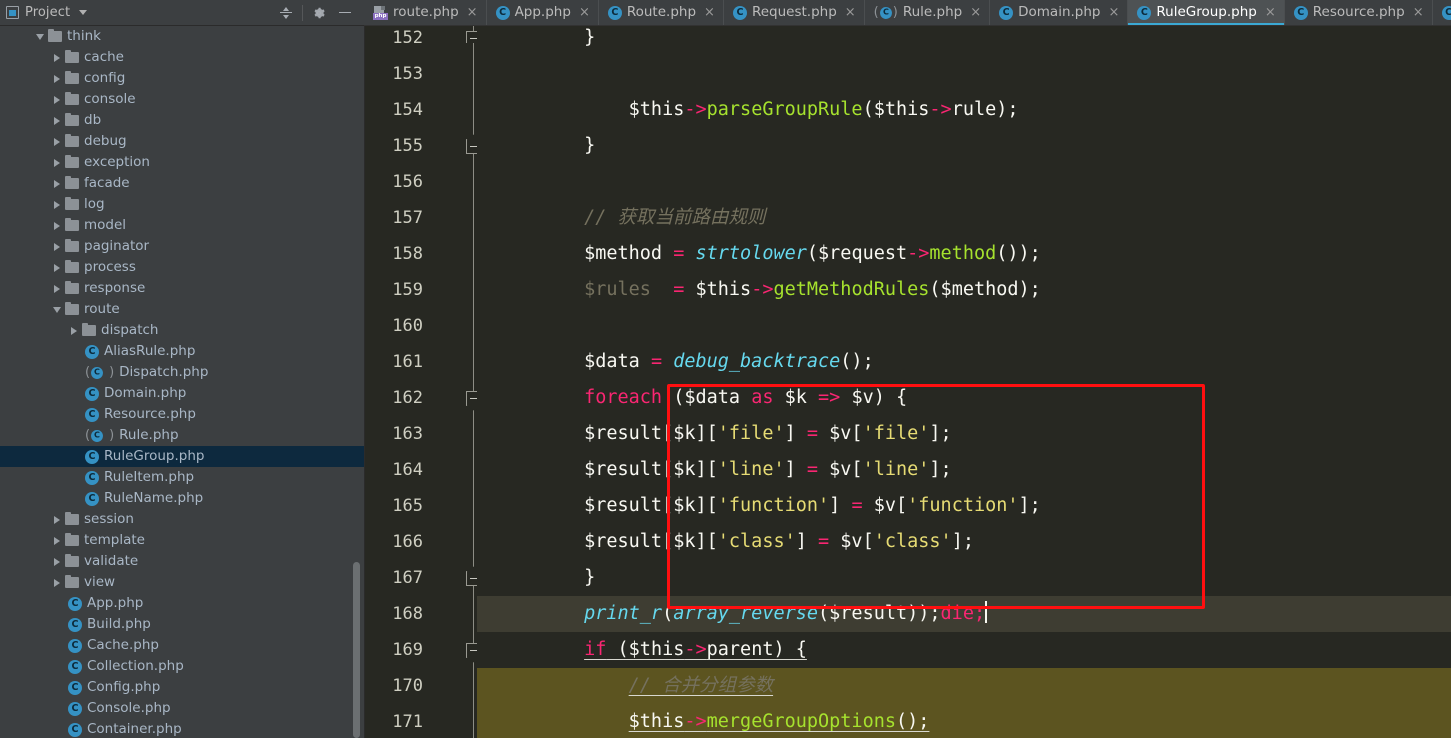 This screenshot has width=1451, height=738. Describe the element at coordinates (394, 398) in the screenshot. I see `gutter-line-number: 162` at that location.